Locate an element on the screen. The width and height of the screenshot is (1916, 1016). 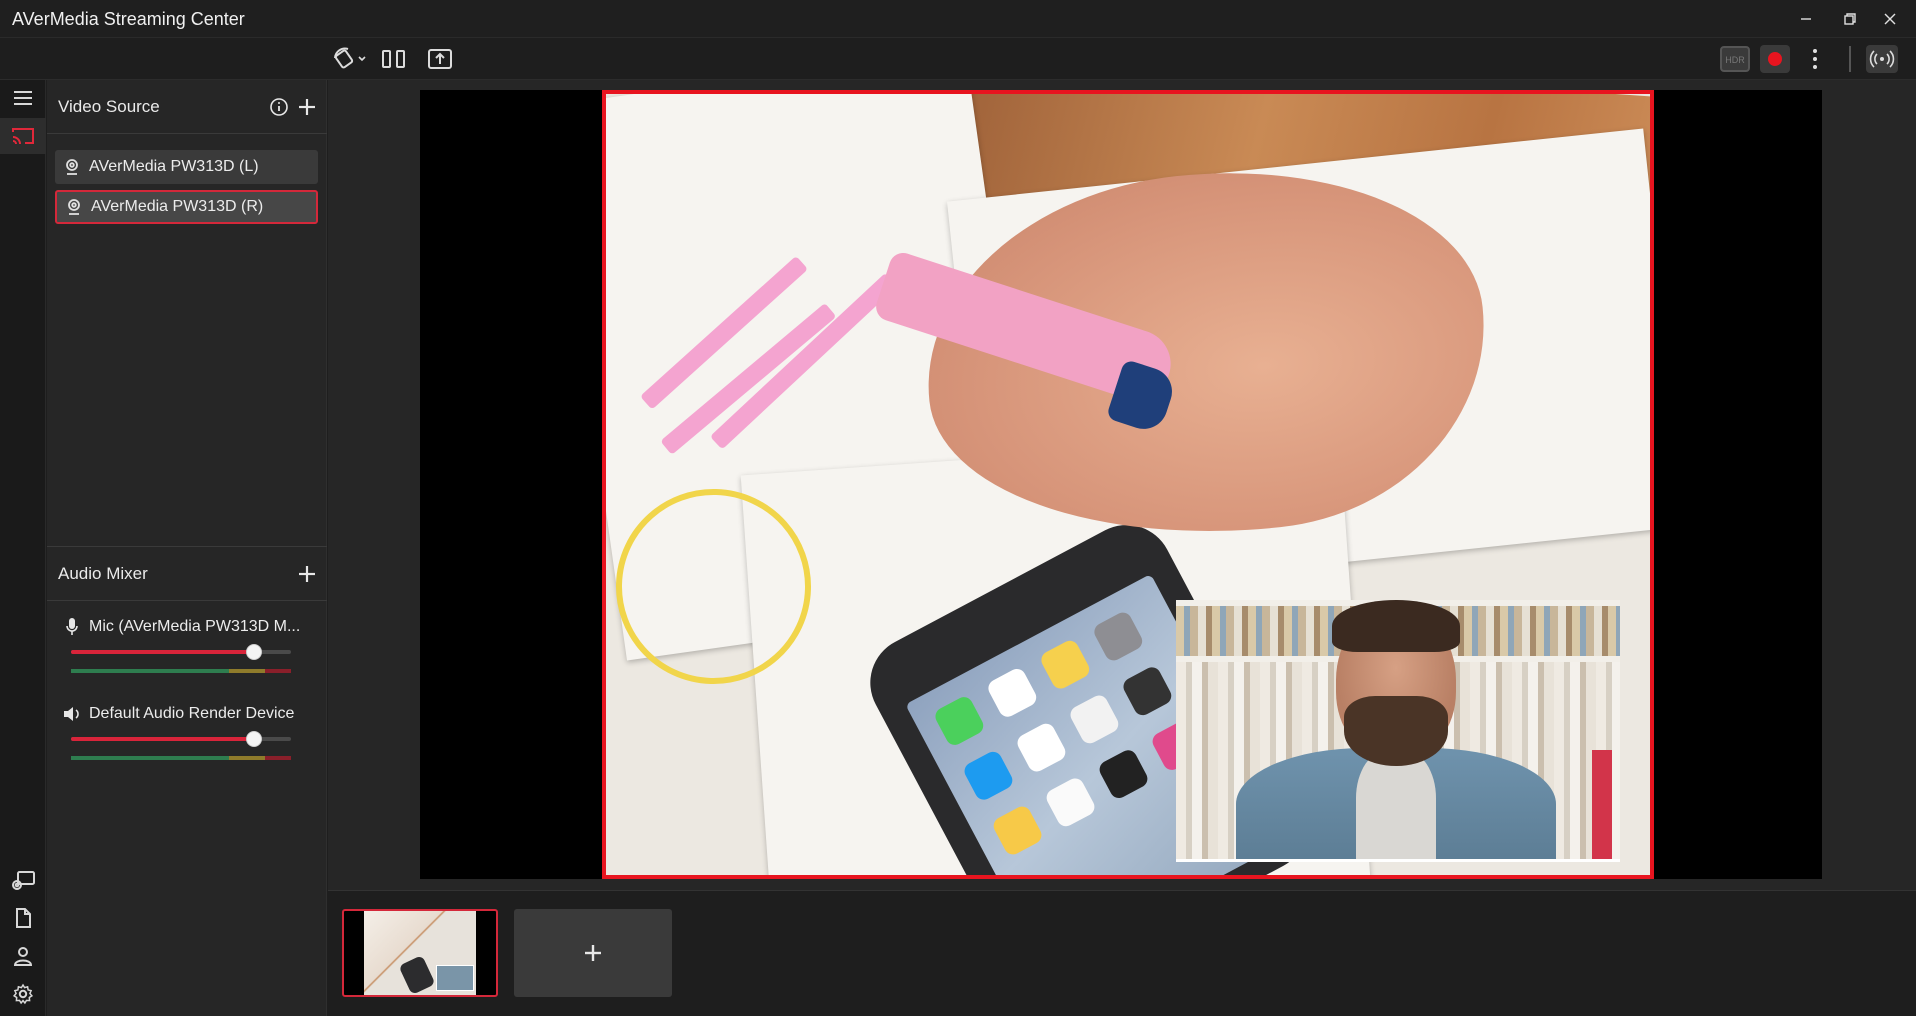
scene-thumbnail is located at coordinates (420, 953).